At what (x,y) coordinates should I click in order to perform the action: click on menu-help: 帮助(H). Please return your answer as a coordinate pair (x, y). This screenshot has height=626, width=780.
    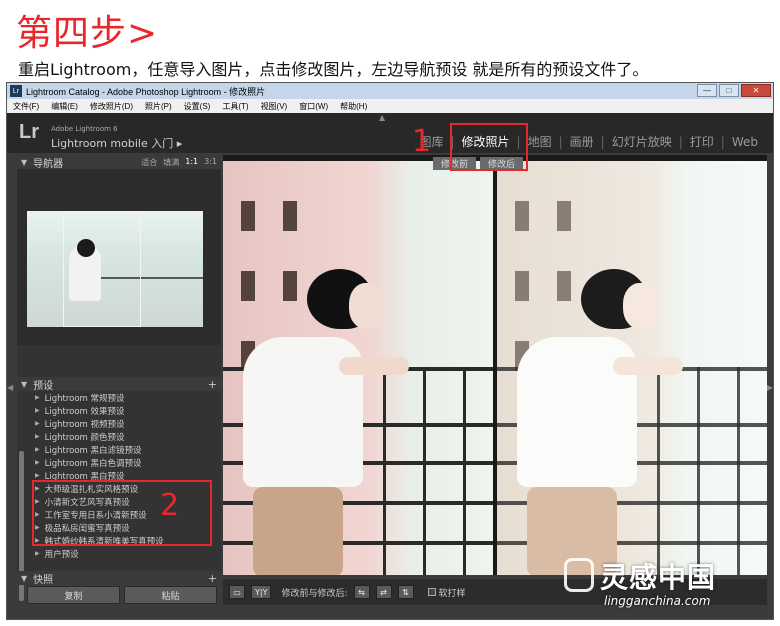
    Looking at the image, I should click on (353, 106).